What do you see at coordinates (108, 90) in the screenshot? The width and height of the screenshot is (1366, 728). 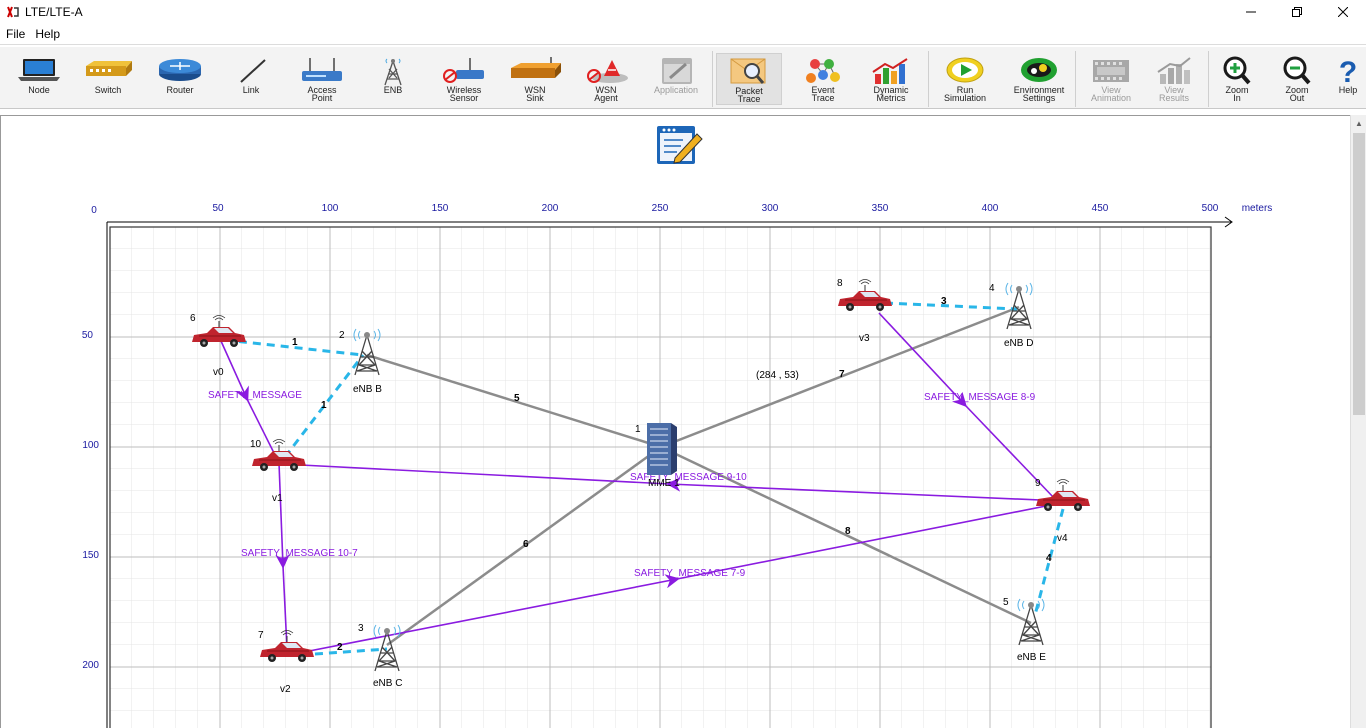 I see `switch-label: Switch` at bounding box center [108, 90].